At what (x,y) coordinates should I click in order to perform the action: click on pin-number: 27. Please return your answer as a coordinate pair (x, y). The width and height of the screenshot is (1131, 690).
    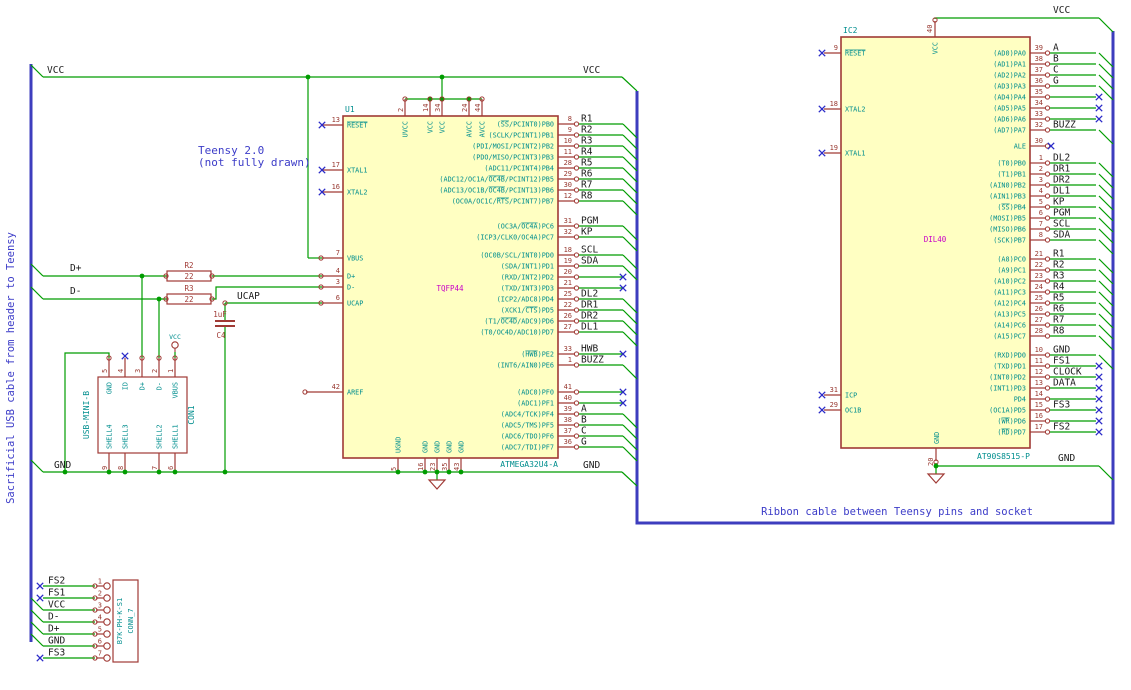
    Looking at the image, I should click on (1039, 320).